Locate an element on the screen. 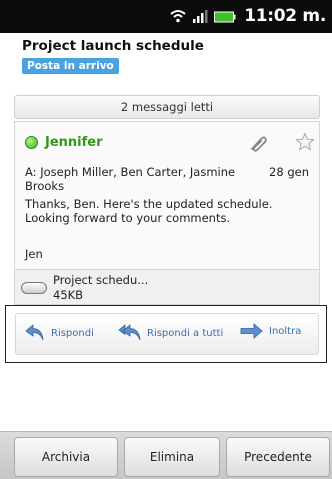 This screenshot has width=332, height=479. paperclip-icon is located at coordinates (259, 144).